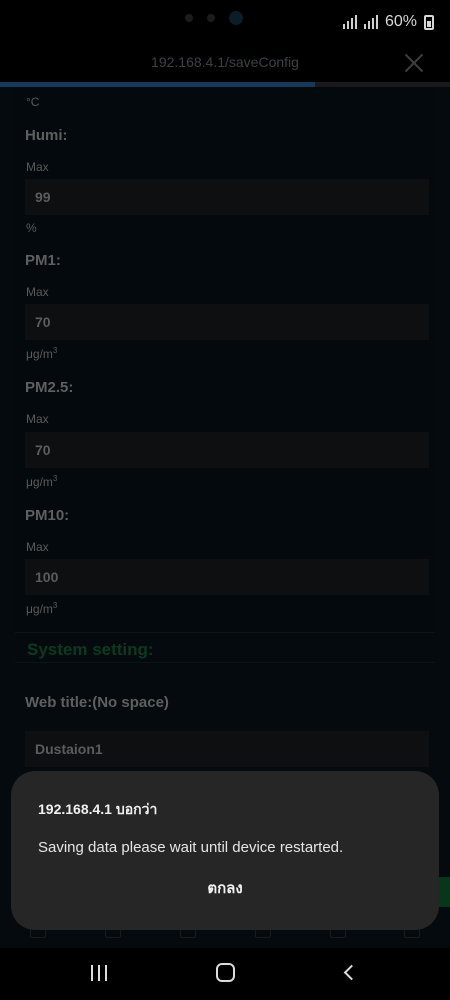 This screenshot has width=450, height=1000. What do you see at coordinates (49, 387) in the screenshot?
I see `pm25-heading: PM2.5:` at bounding box center [49, 387].